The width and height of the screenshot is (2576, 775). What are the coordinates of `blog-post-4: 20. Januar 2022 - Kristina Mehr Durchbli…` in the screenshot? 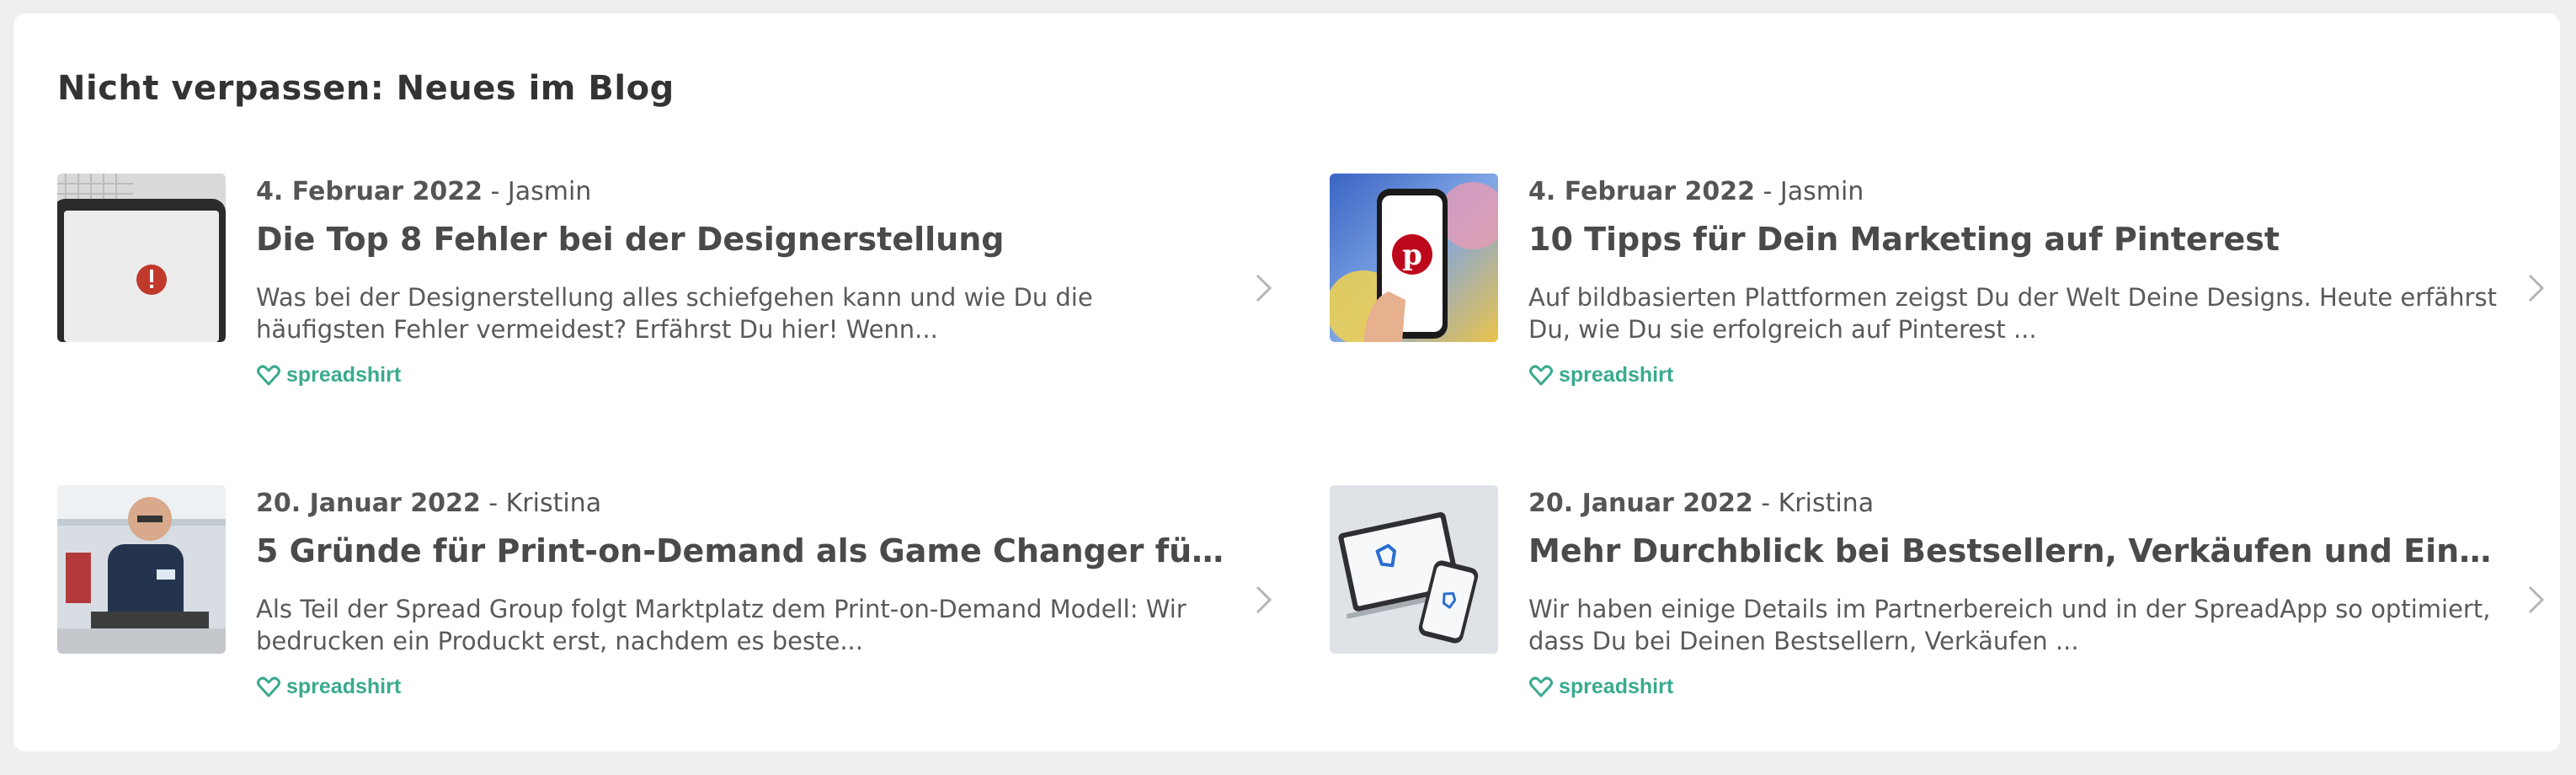 It's located at (1944, 591).